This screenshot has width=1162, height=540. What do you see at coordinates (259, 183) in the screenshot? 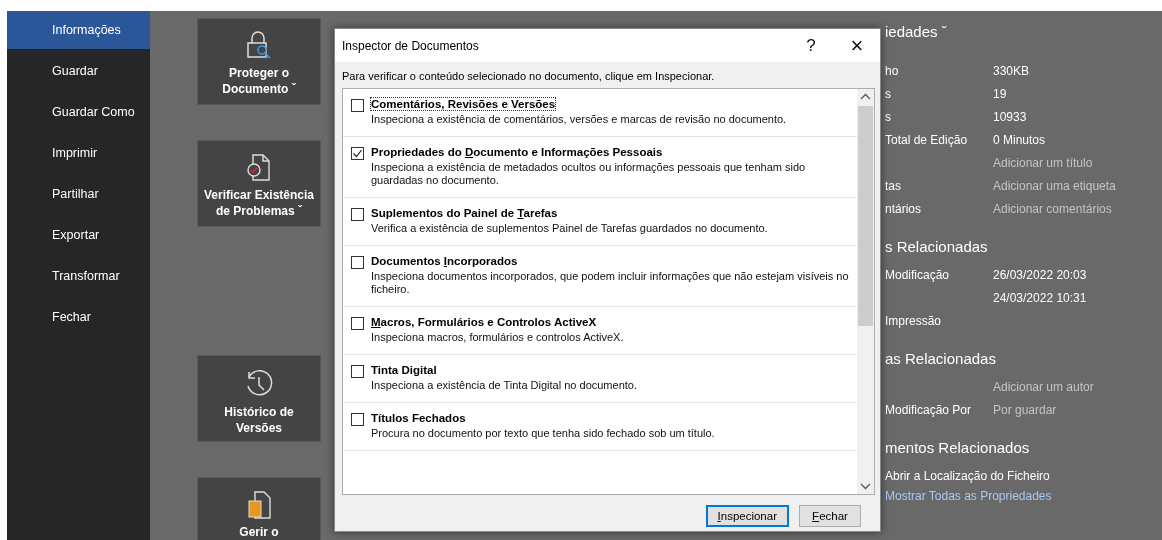
I see `tool-button: Verificar Existência de Problemas ˇ` at bounding box center [259, 183].